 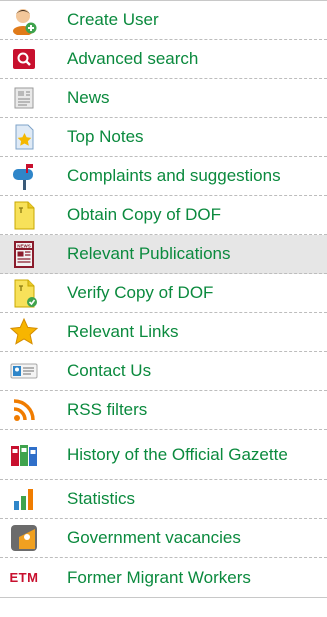 What do you see at coordinates (24, 254) in the screenshot?
I see `news-publication-icon: NEWS` at bounding box center [24, 254].